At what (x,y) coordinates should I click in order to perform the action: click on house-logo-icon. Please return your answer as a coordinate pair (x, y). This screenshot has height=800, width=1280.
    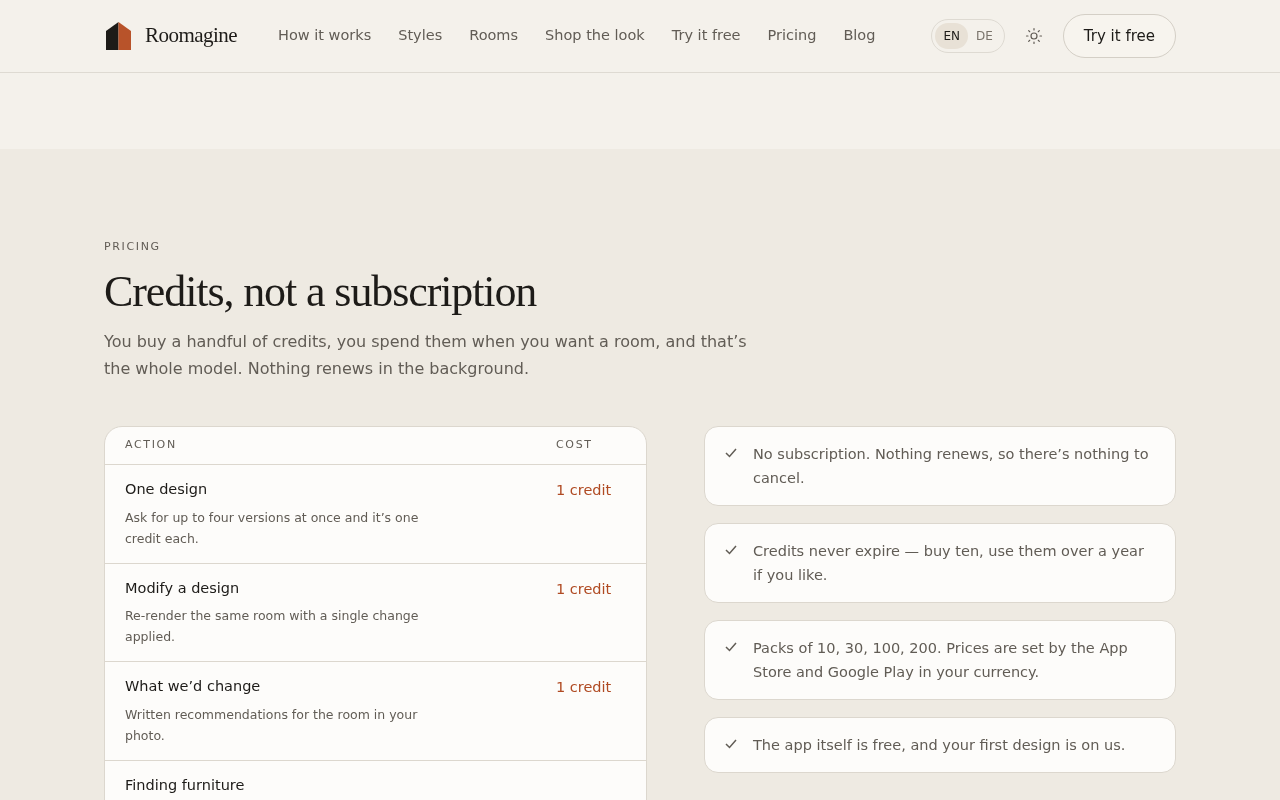
    Looking at the image, I should click on (118, 36).